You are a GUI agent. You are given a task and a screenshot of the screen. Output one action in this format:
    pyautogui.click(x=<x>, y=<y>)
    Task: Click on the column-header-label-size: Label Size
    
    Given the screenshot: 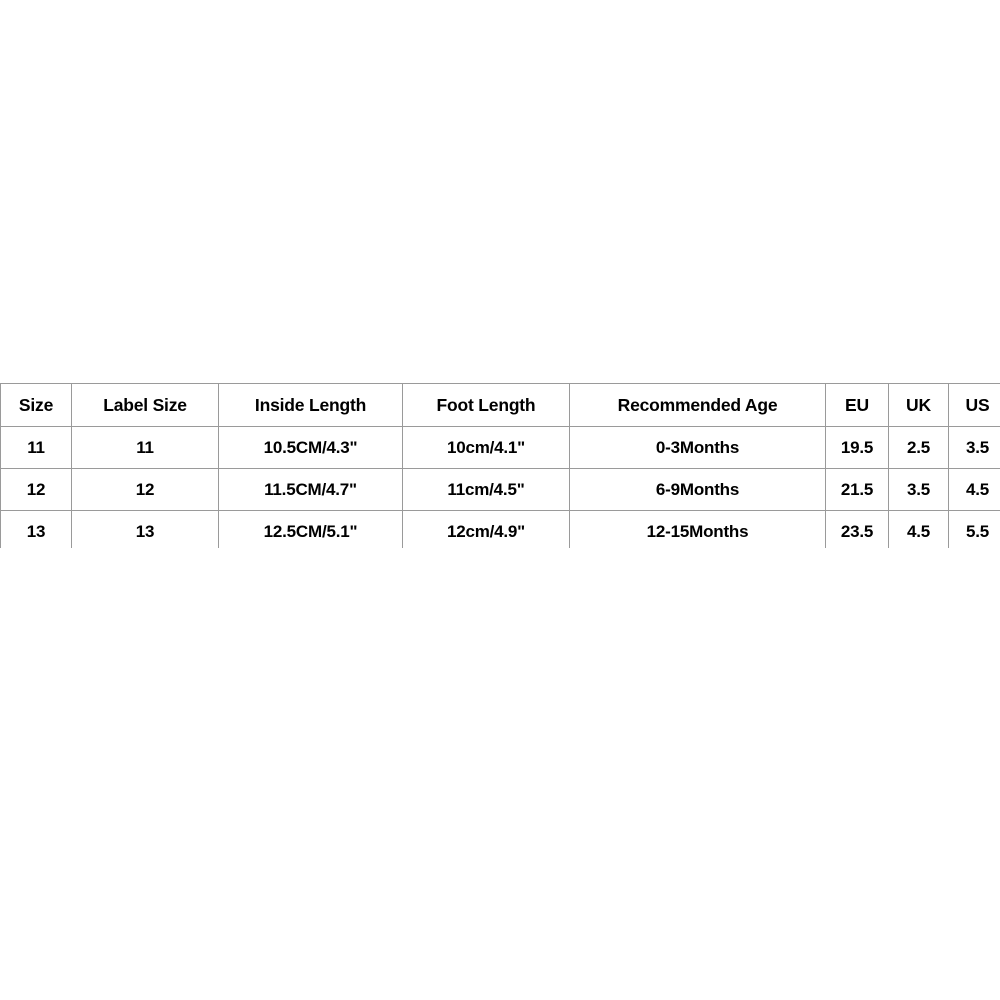 What is the action you would take?
    pyautogui.click(x=145, y=405)
    